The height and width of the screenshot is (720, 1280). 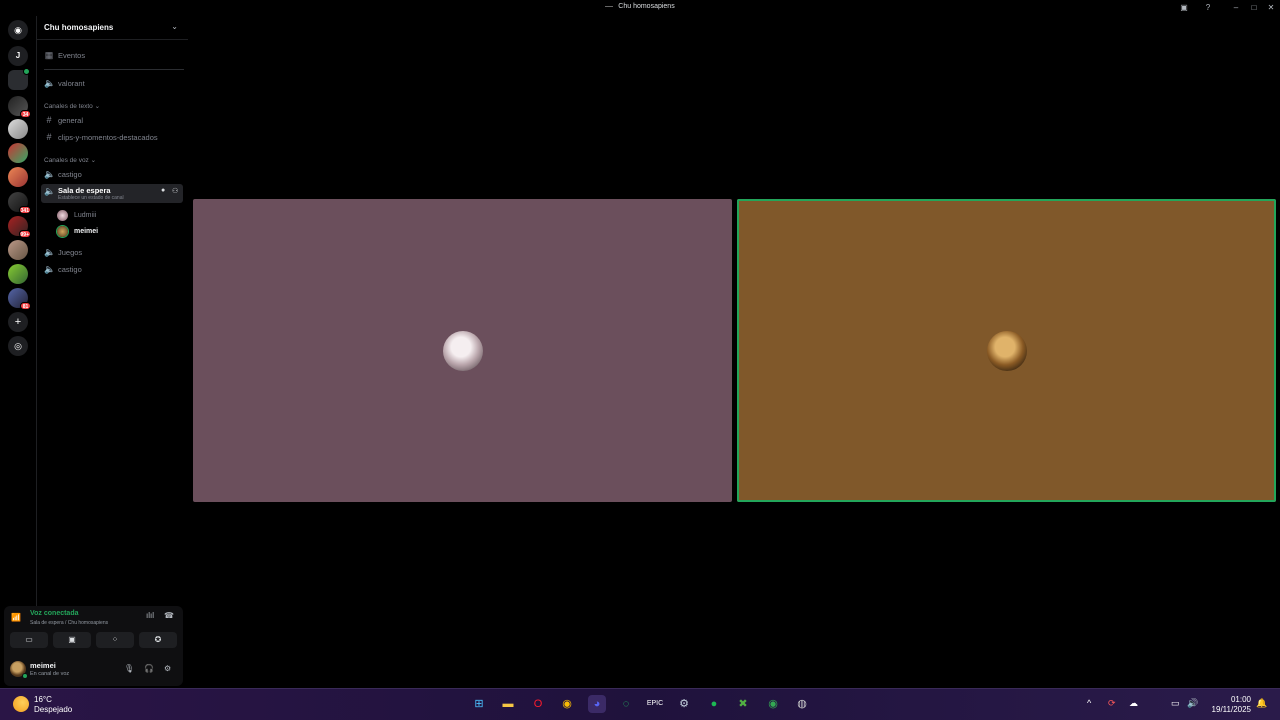 What do you see at coordinates (1271, 8) in the screenshot?
I see `close-button: ✕` at bounding box center [1271, 8].